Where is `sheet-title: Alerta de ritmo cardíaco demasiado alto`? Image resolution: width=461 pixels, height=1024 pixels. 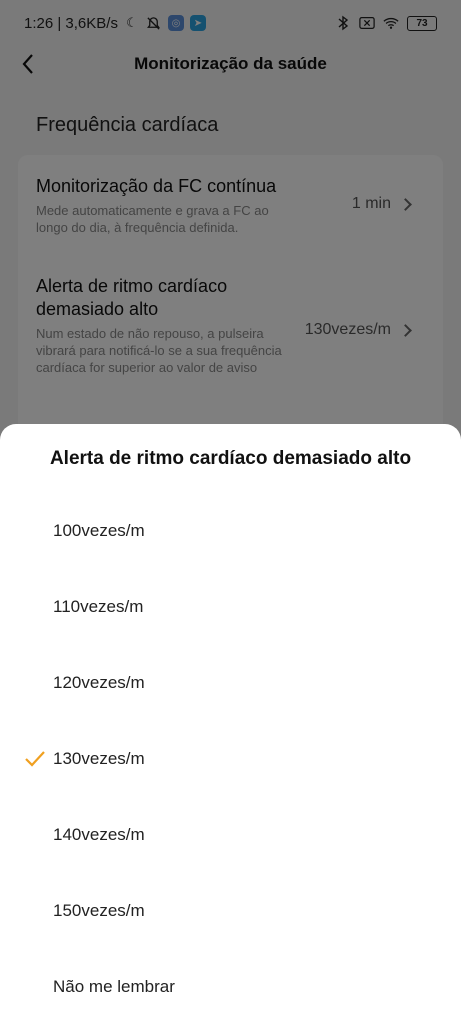 sheet-title: Alerta de ritmo cardíaco demasiado alto is located at coordinates (230, 458).